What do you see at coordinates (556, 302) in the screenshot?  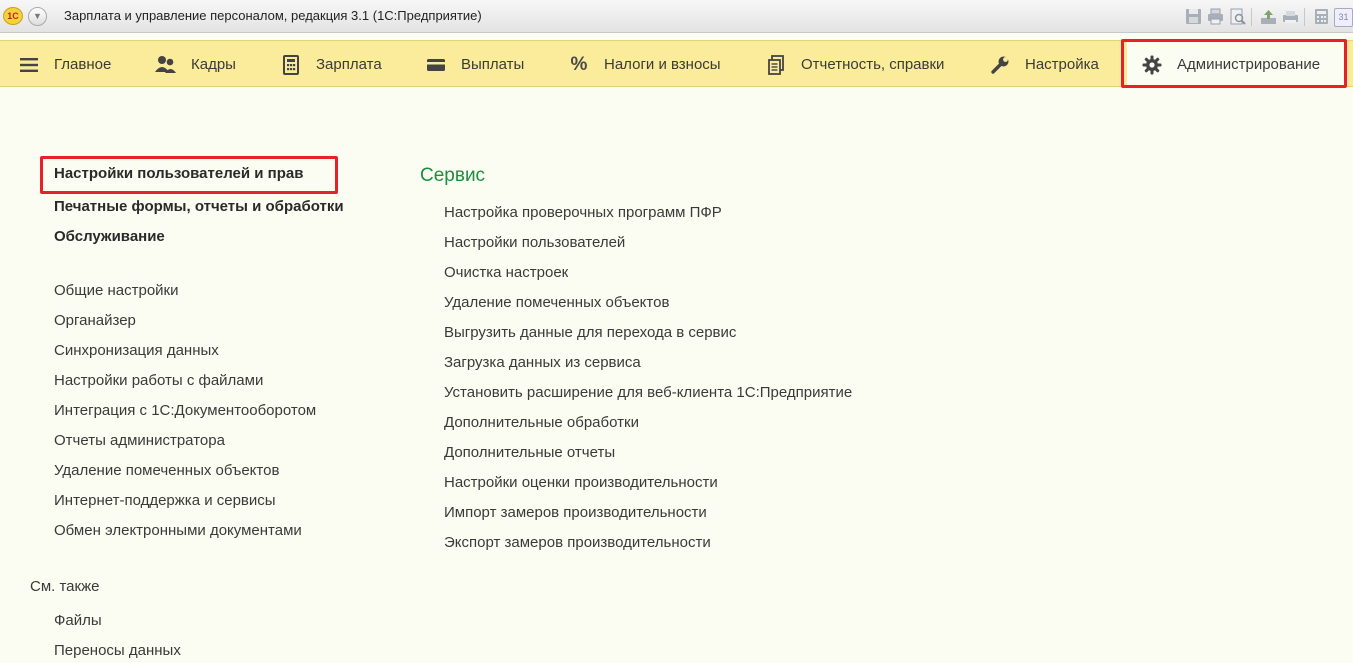 I see `service-item: Удаление помеченных объектов` at bounding box center [556, 302].